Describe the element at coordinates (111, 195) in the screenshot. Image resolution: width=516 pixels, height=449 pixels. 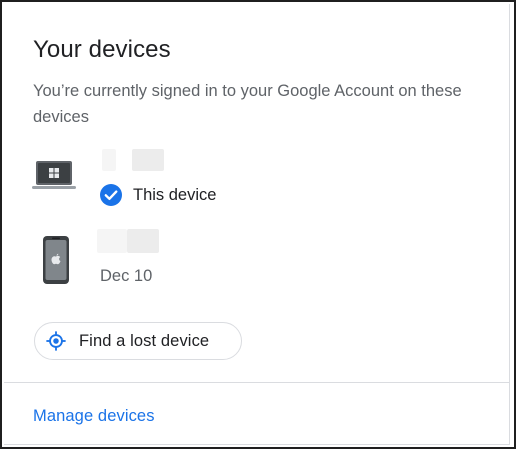
I see `check-circle-icon` at that location.